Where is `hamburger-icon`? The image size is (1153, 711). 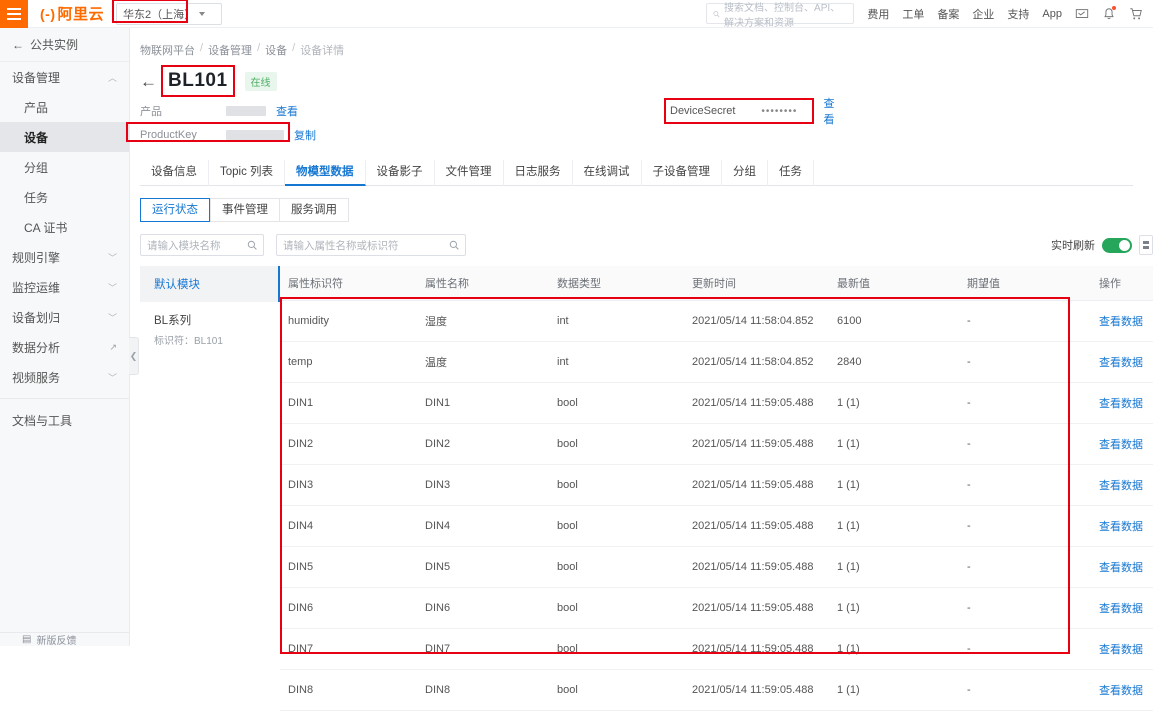 hamburger-icon is located at coordinates (14, 14).